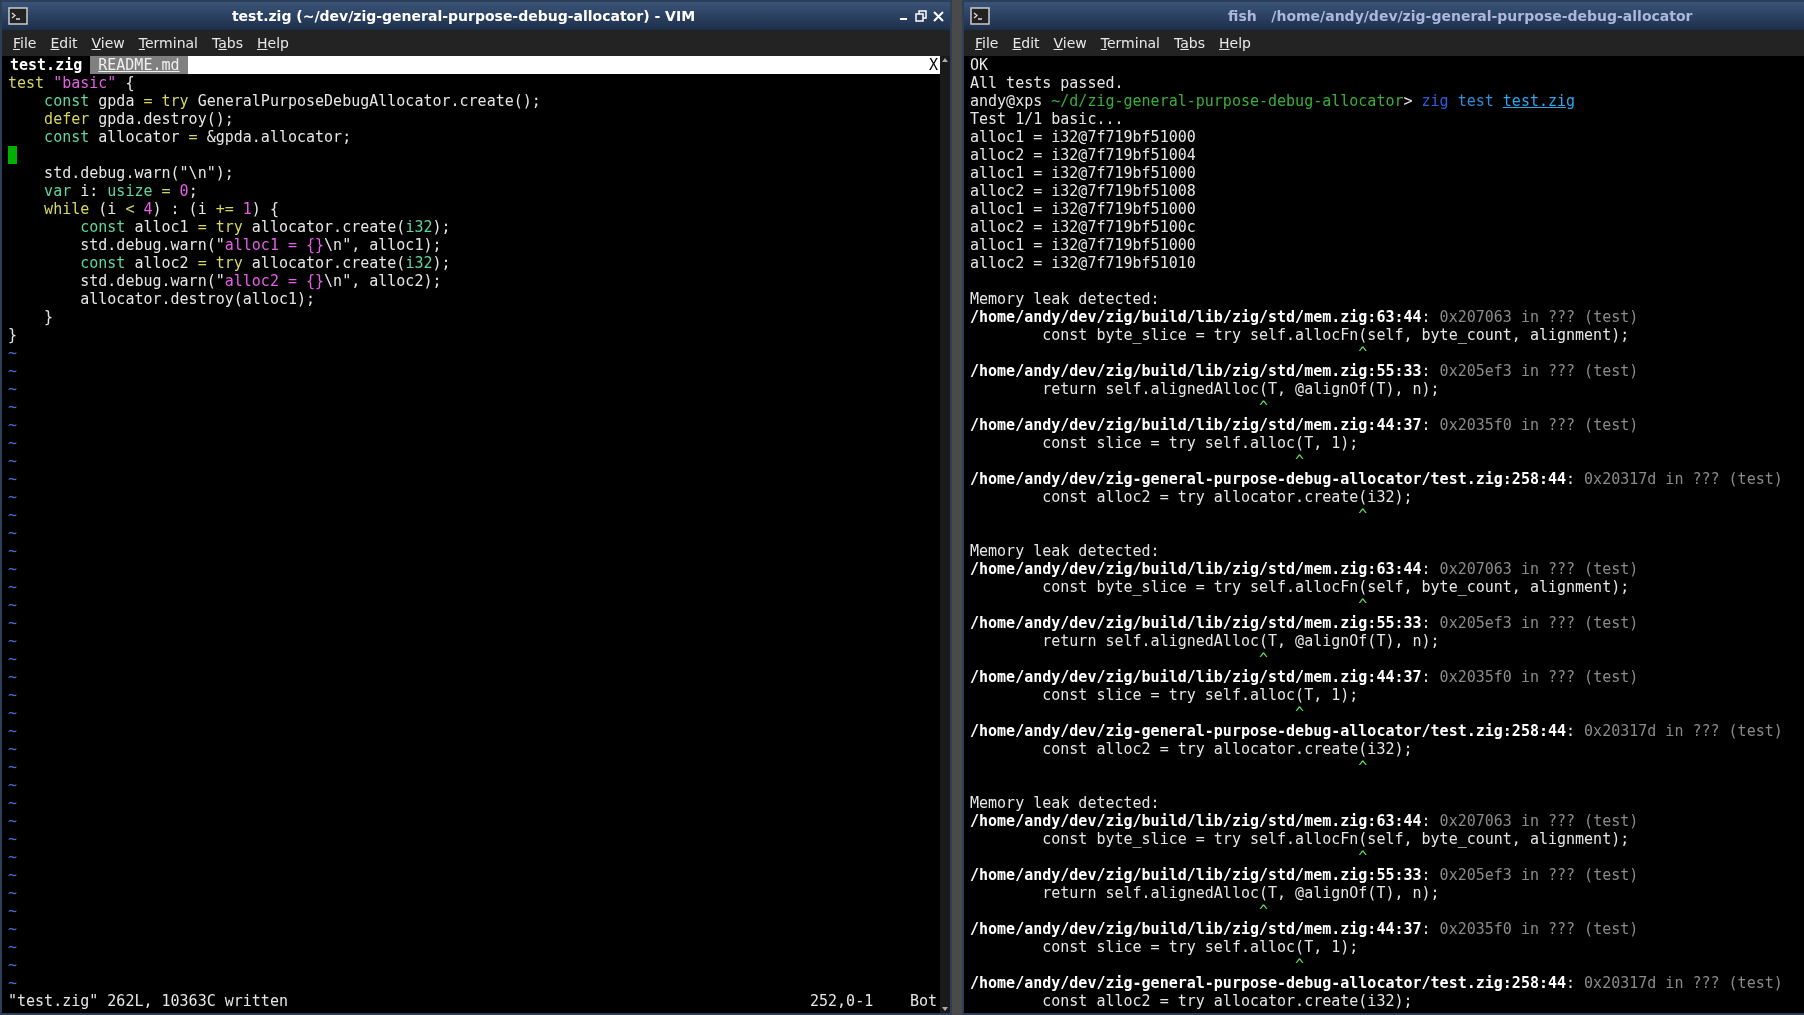  What do you see at coordinates (1083, 263) in the screenshot?
I see `output-line: alloc2 = i32@7f719bf51010` at bounding box center [1083, 263].